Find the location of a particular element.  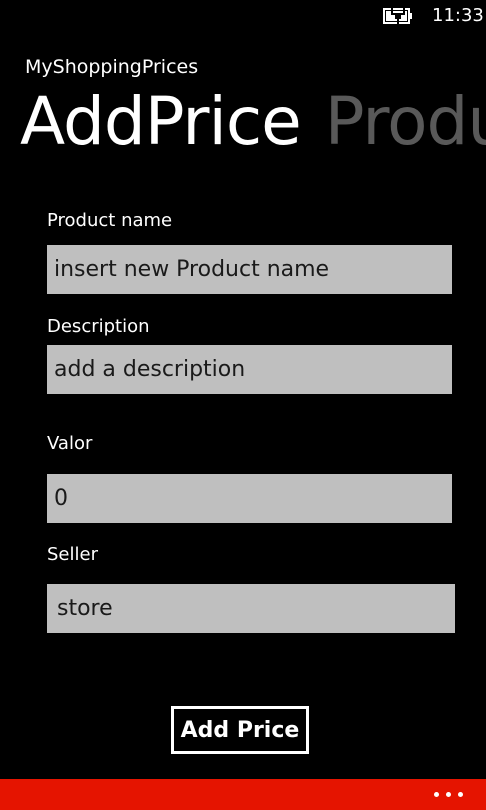

pivot-header: AddPrice Produ is located at coordinates (253, 122).